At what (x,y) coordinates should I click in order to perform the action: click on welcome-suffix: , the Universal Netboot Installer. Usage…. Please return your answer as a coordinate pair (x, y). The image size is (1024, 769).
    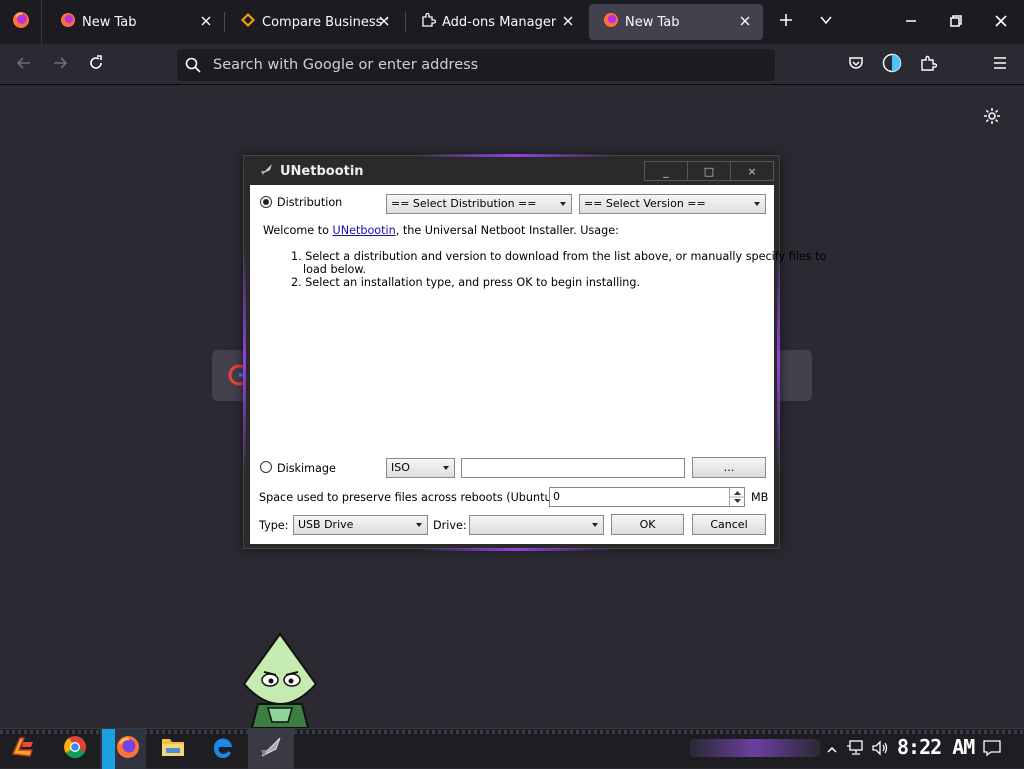
    Looking at the image, I should click on (507, 230).